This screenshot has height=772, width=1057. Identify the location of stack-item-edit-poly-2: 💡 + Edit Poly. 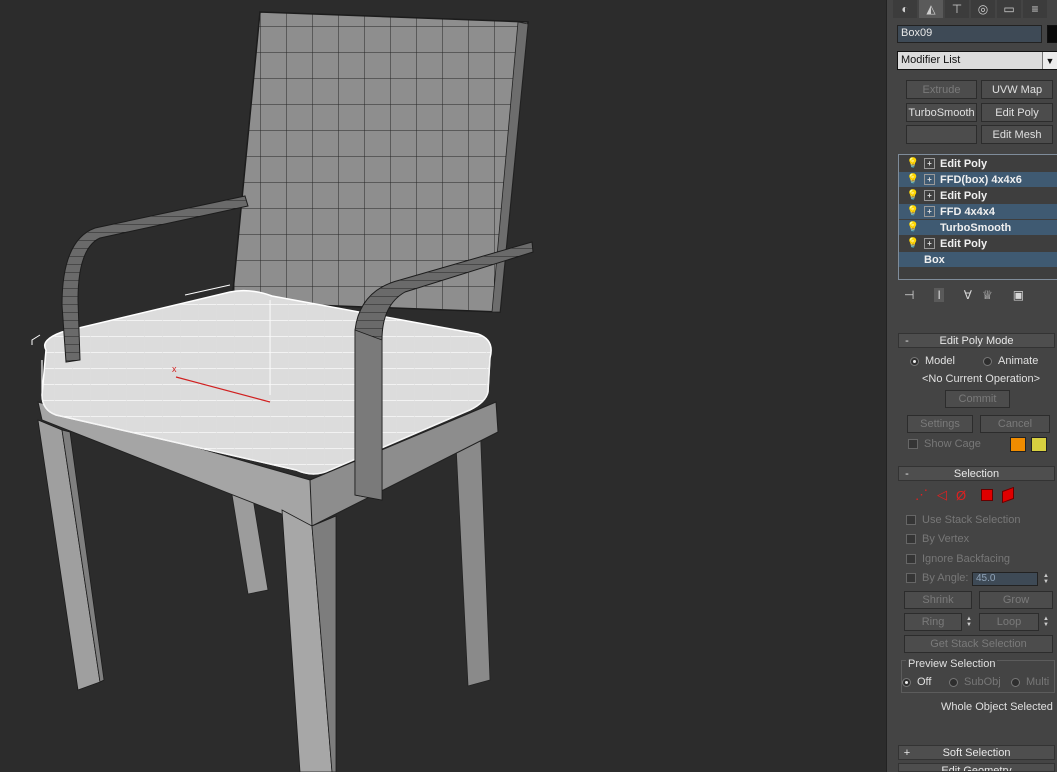
(978, 195).